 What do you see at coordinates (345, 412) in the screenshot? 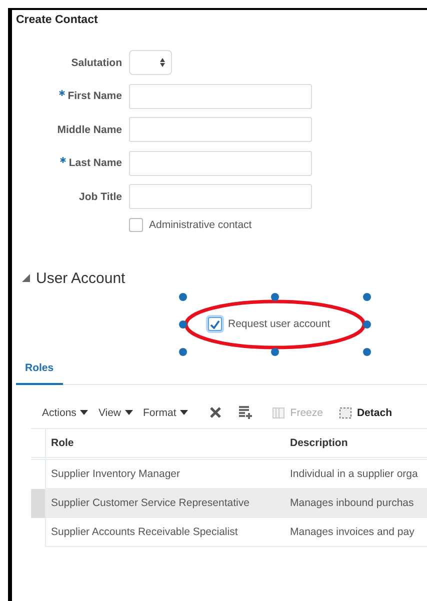
I see `dashed-frame-icon` at bounding box center [345, 412].